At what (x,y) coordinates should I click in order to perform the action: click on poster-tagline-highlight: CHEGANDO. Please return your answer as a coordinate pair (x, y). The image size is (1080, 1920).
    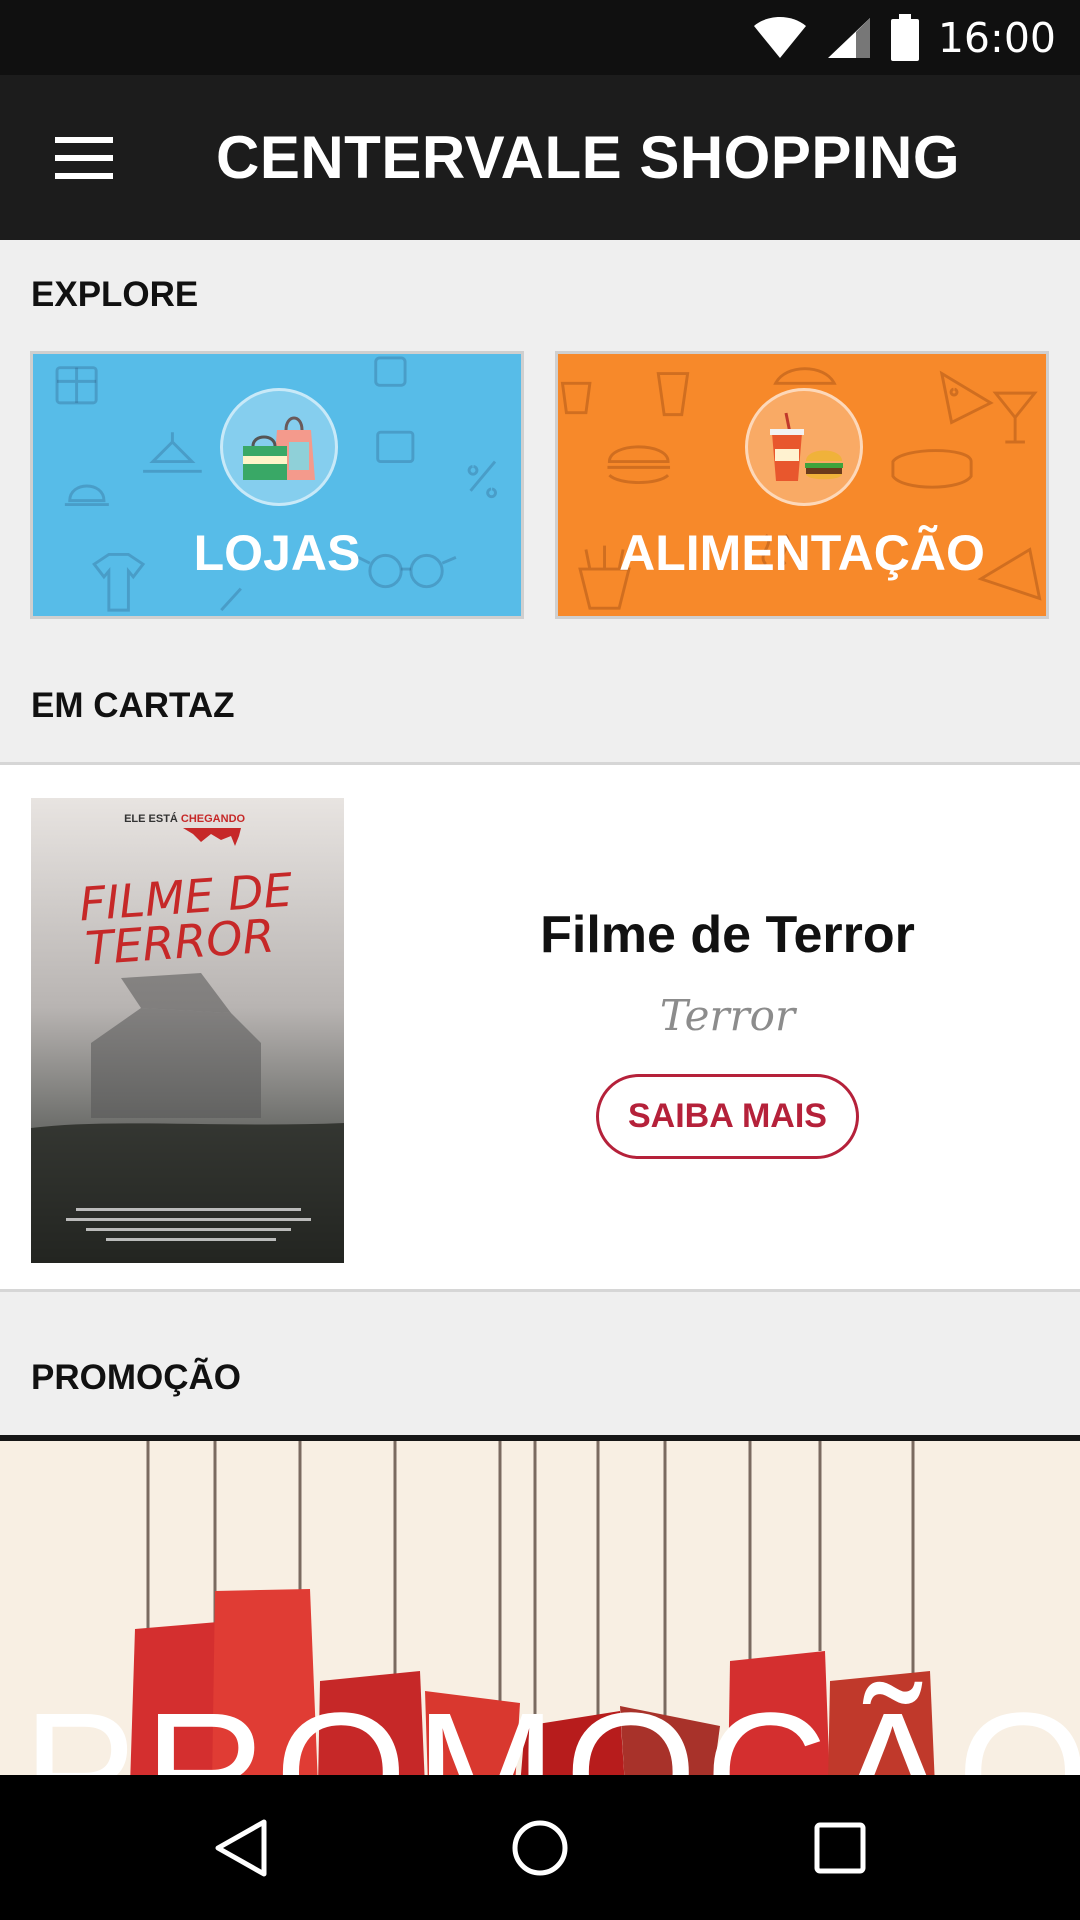
    Looking at the image, I should click on (213, 819).